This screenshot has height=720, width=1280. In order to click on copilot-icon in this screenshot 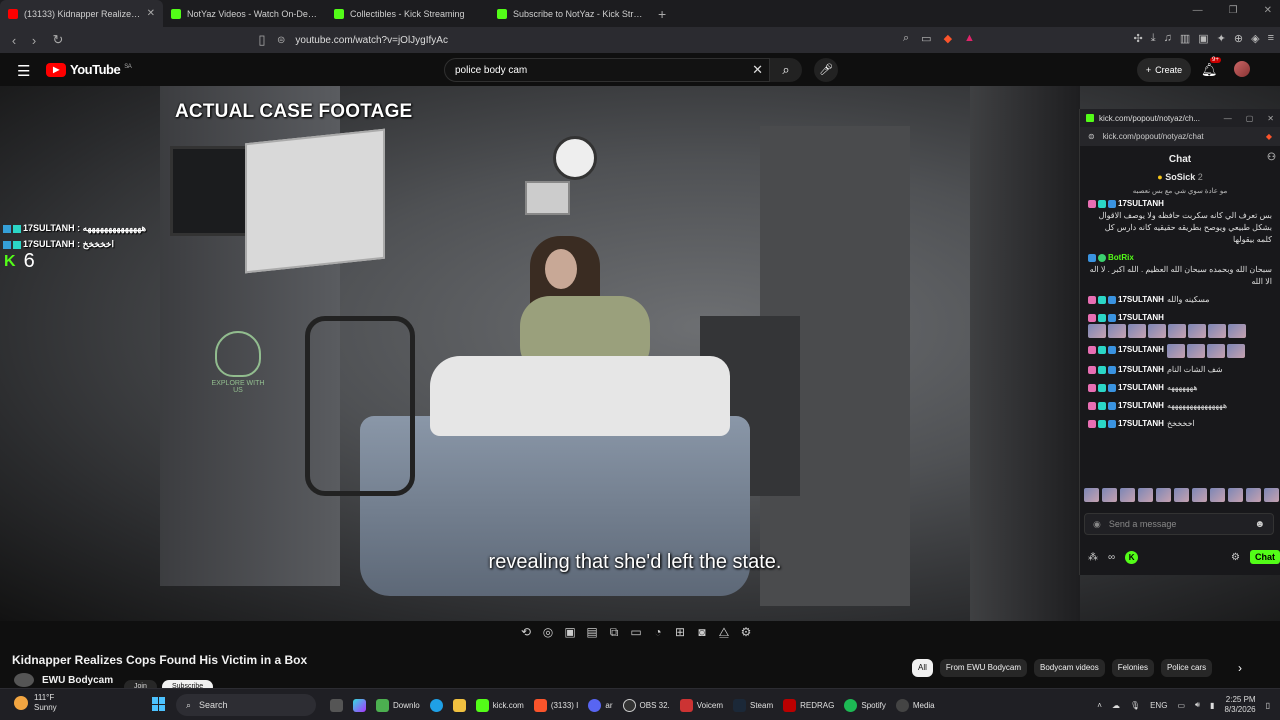, I will do `click(359, 705)`.